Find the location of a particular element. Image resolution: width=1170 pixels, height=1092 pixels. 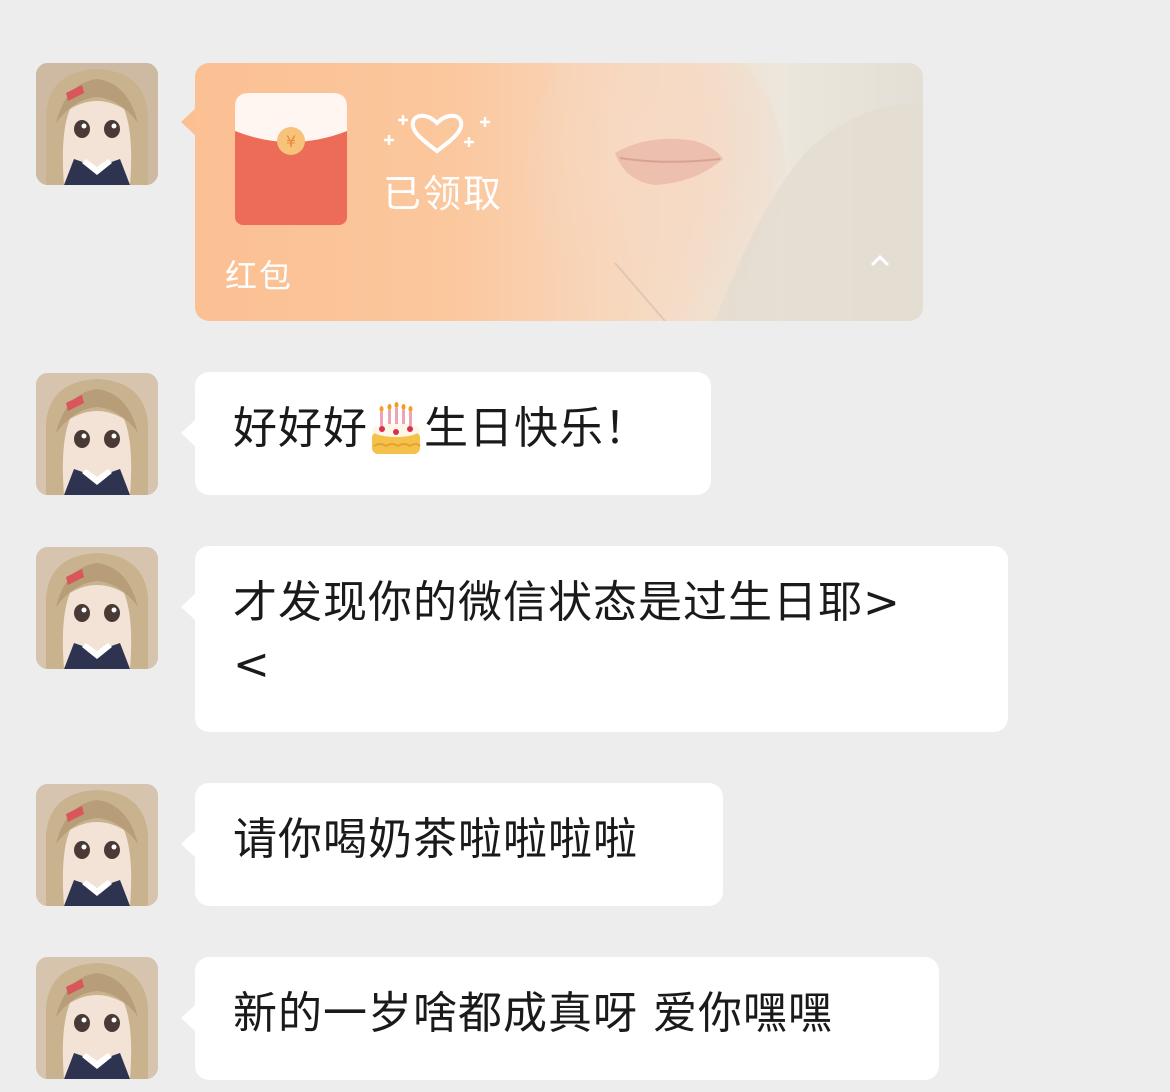

message-bubble: 好好好 生日快乐！ is located at coordinates (446, 433).